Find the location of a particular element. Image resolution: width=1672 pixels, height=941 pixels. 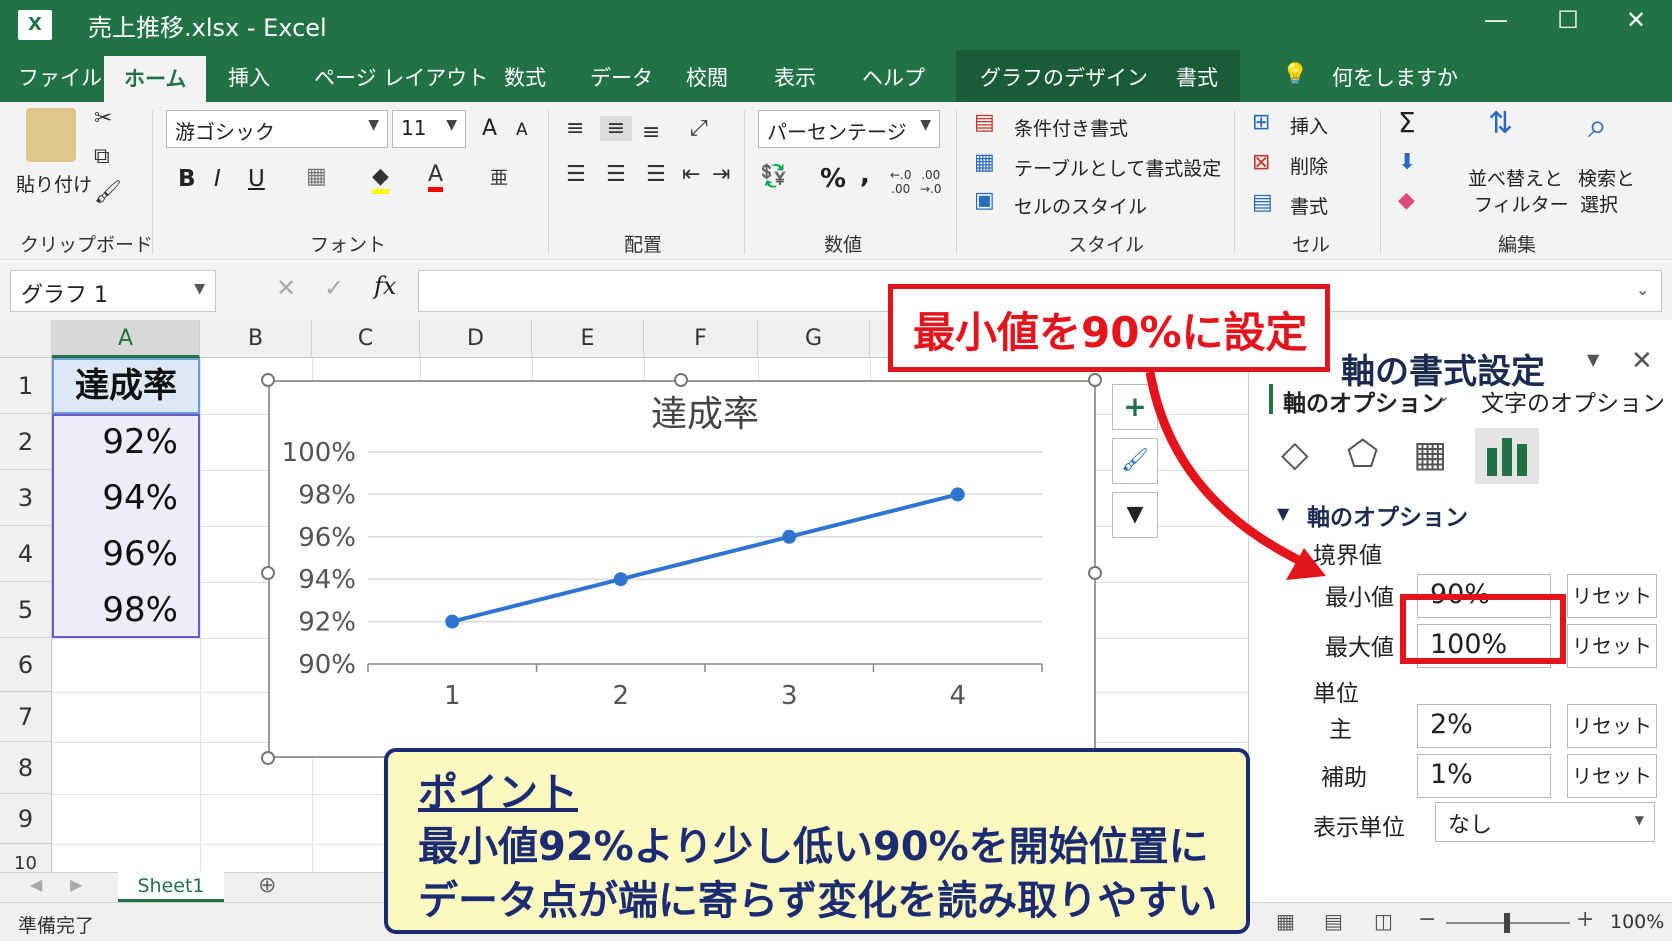

column-header: B is located at coordinates (256, 339).